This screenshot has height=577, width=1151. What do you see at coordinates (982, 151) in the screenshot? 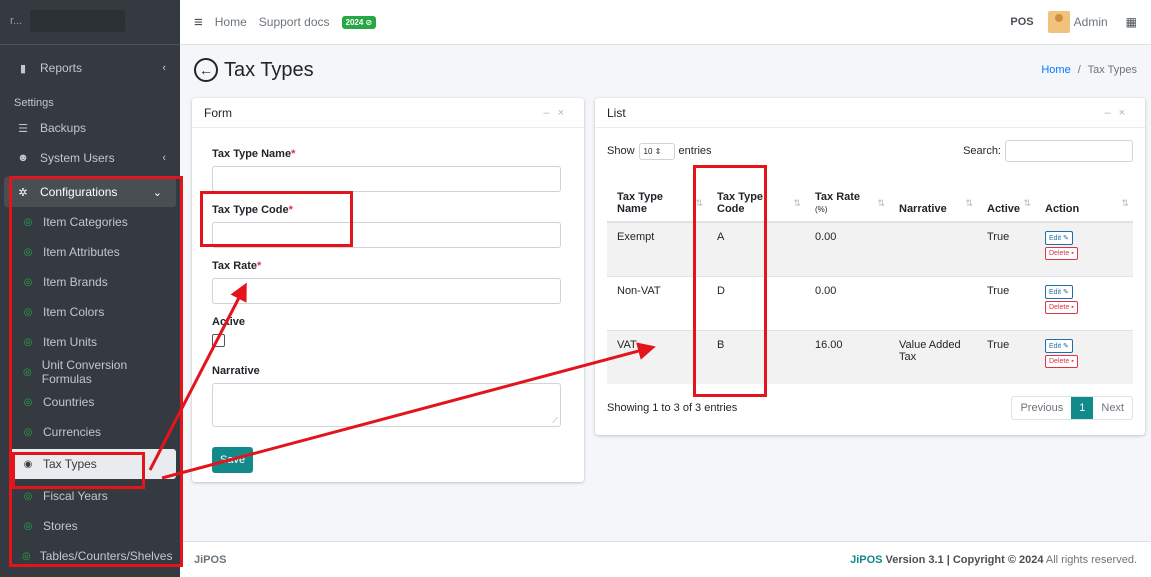
I see `search-label: Search:` at bounding box center [982, 151].